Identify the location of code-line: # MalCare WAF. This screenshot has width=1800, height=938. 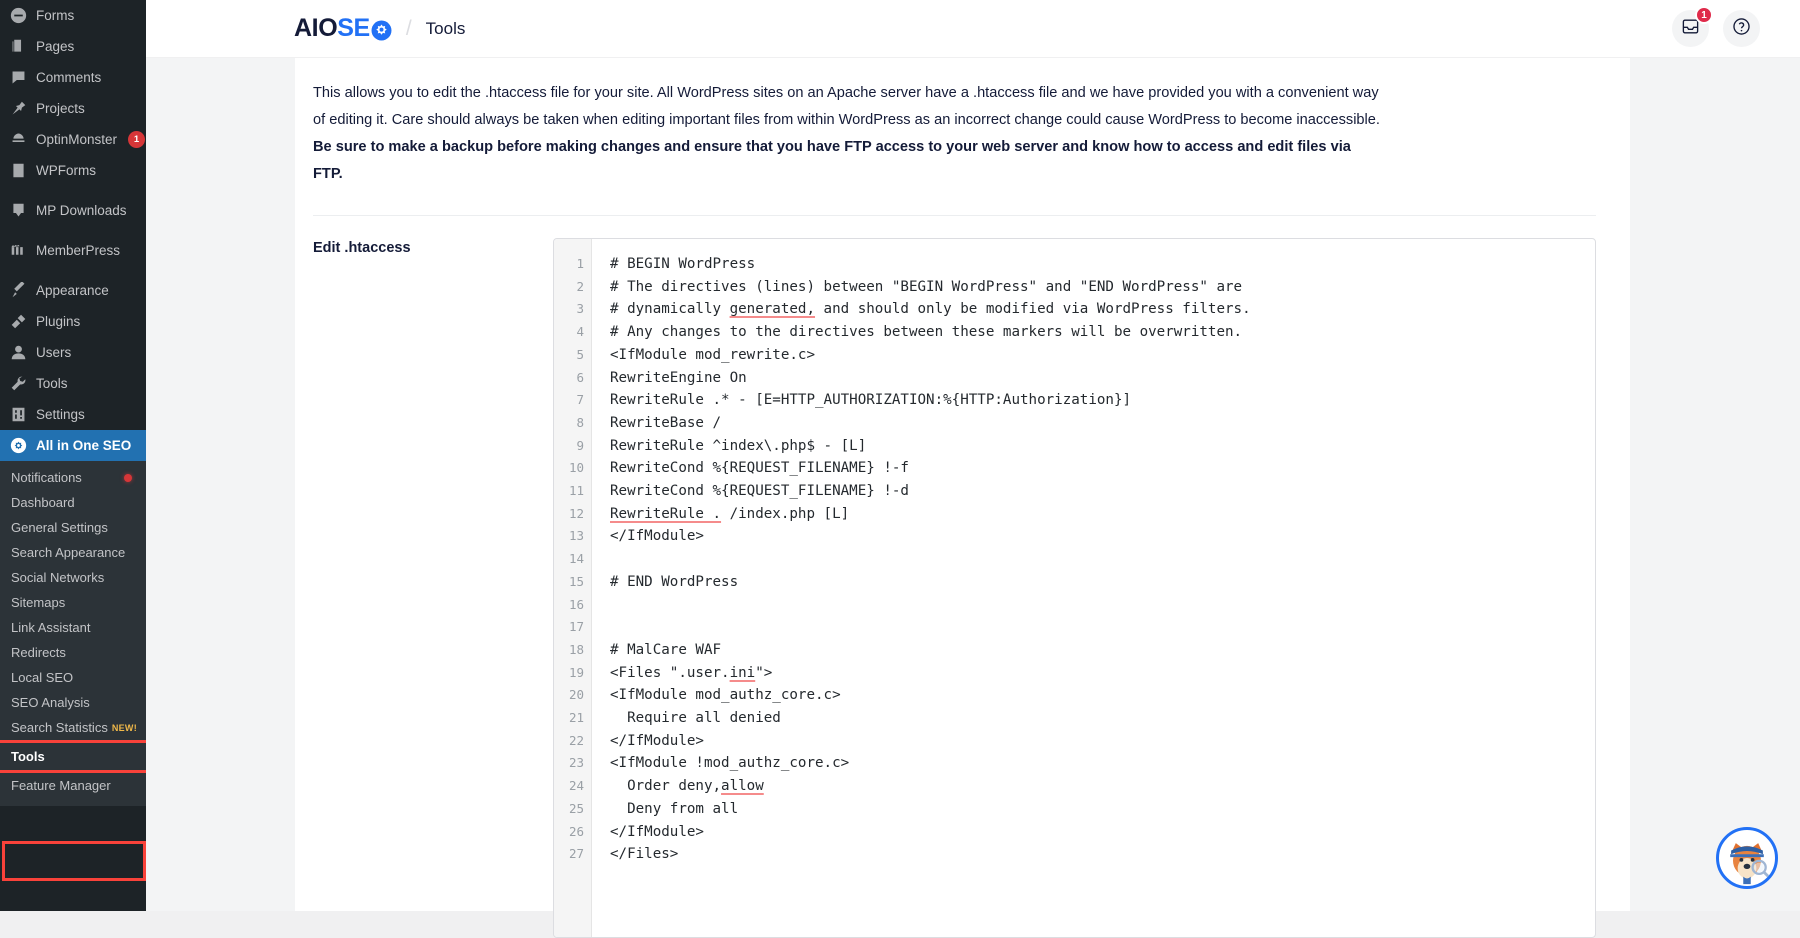
(1102, 650).